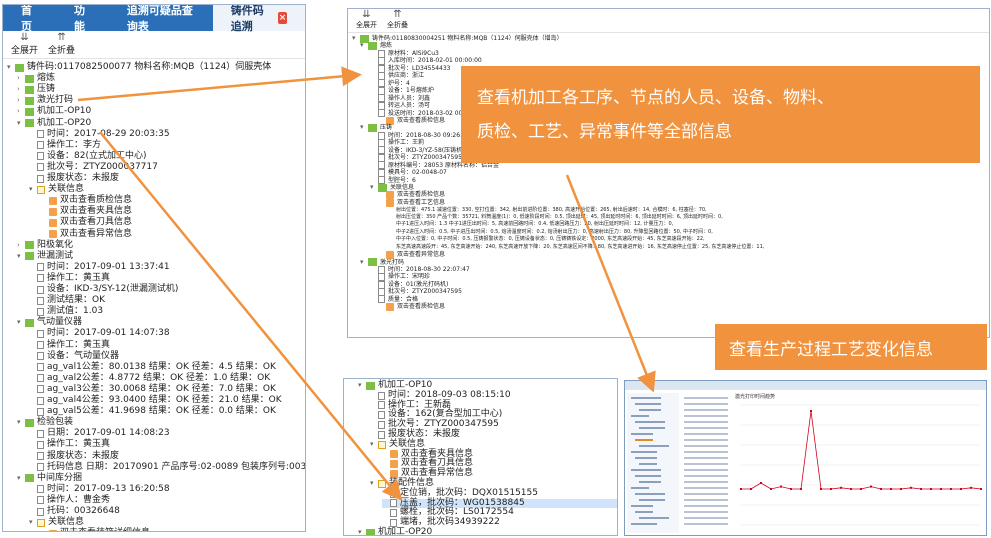 This screenshot has width=991, height=538. Describe the element at coordinates (29, 19) in the screenshot. I see `tab-home: 首页` at that location.